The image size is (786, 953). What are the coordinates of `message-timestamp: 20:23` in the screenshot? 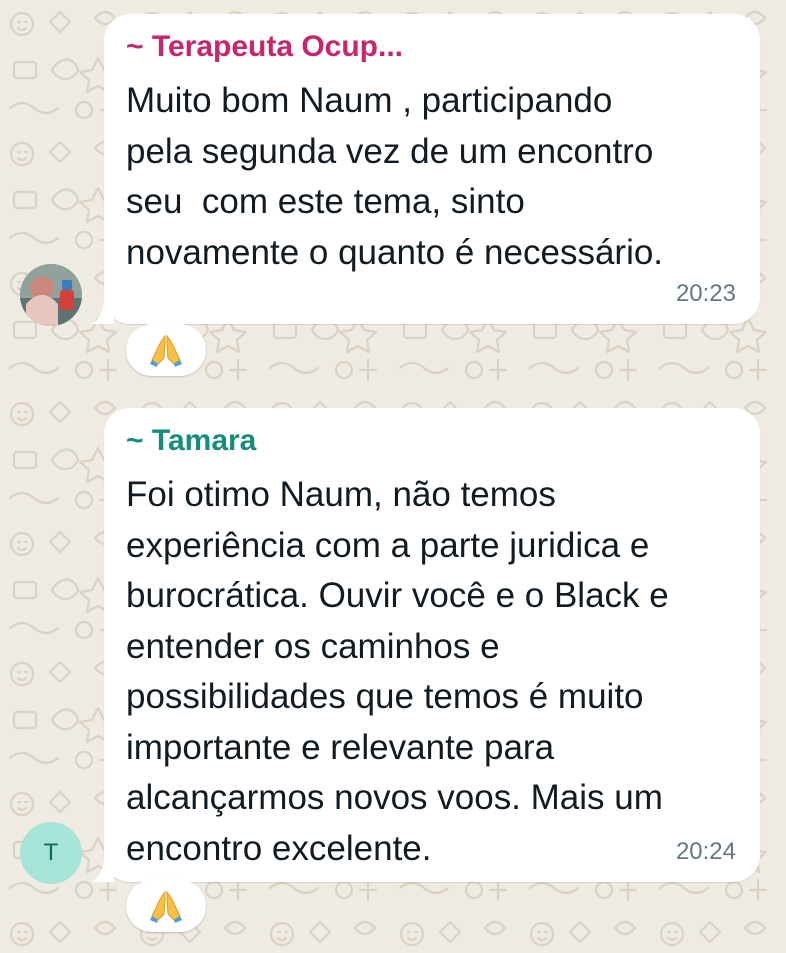 It's located at (705, 293).